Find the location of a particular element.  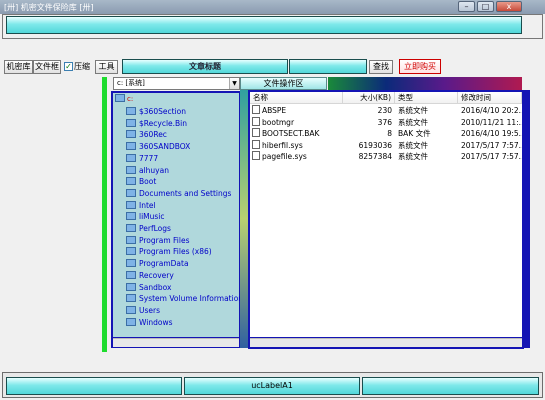

folder-item-label: alhuyan is located at coordinates (154, 170).